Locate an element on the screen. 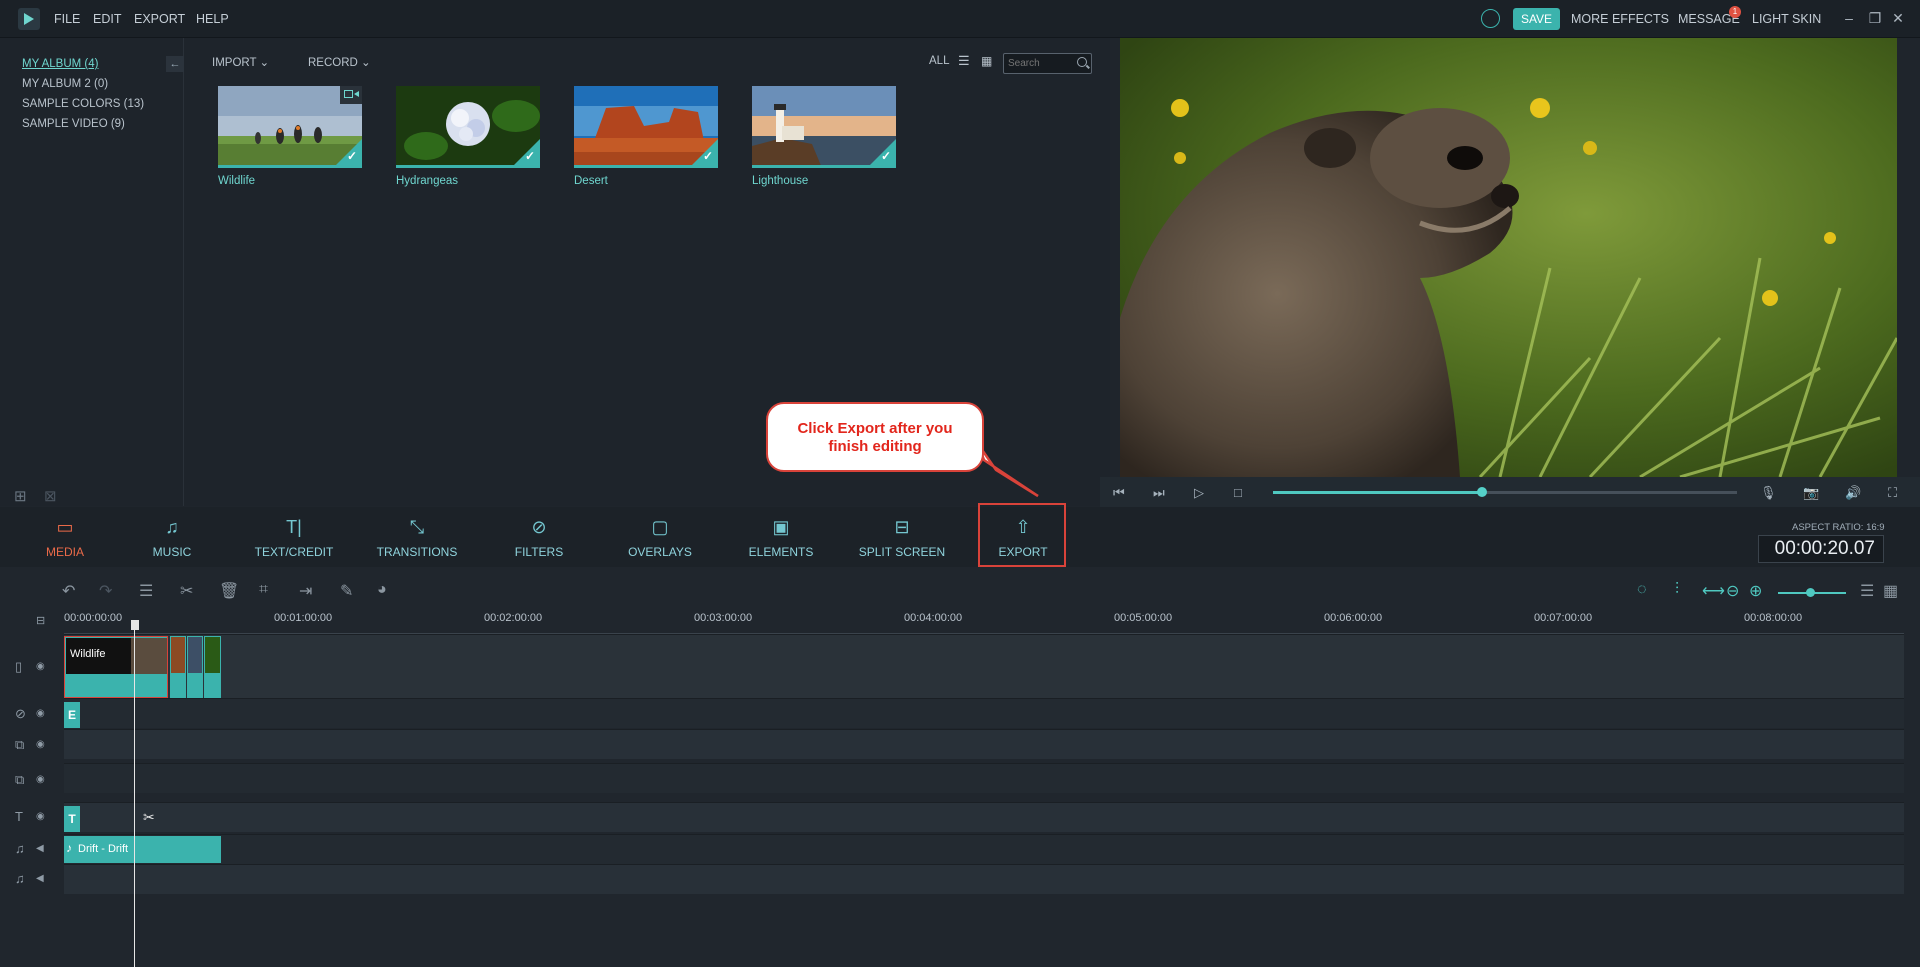 Image resolution: width=1920 pixels, height=967 pixels. tab-transitions: ⤡ TRANSITIONS is located at coordinates (417, 537).